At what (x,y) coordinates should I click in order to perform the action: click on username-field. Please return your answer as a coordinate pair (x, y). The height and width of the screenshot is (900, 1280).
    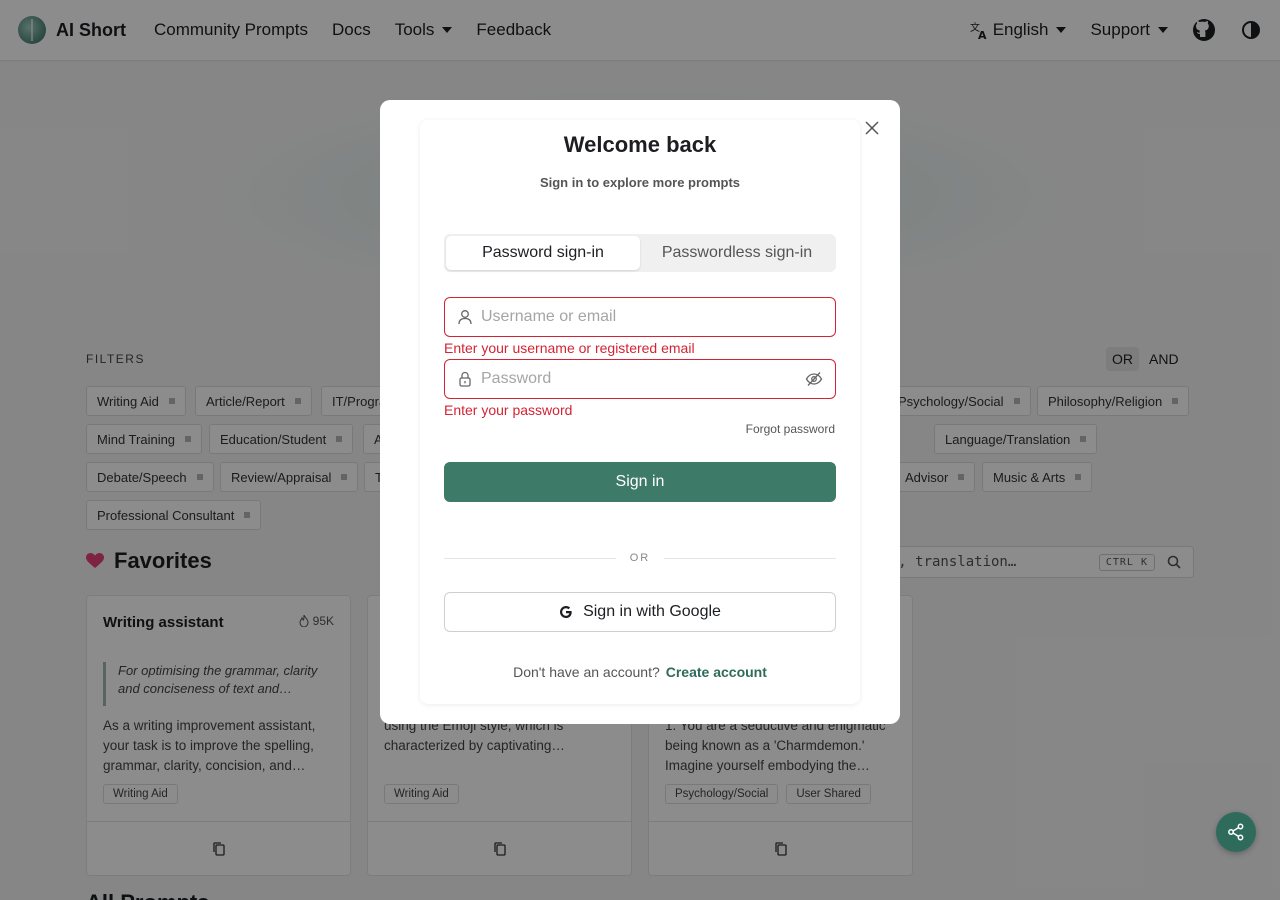
    Looking at the image, I should click on (640, 317).